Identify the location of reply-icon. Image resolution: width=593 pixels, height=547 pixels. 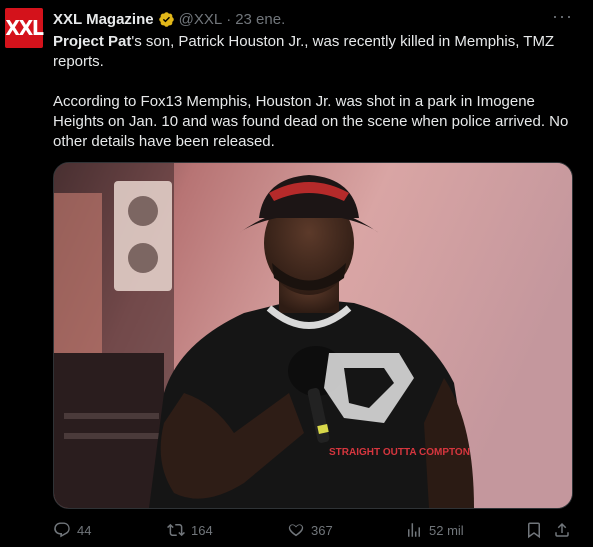
(62, 530).